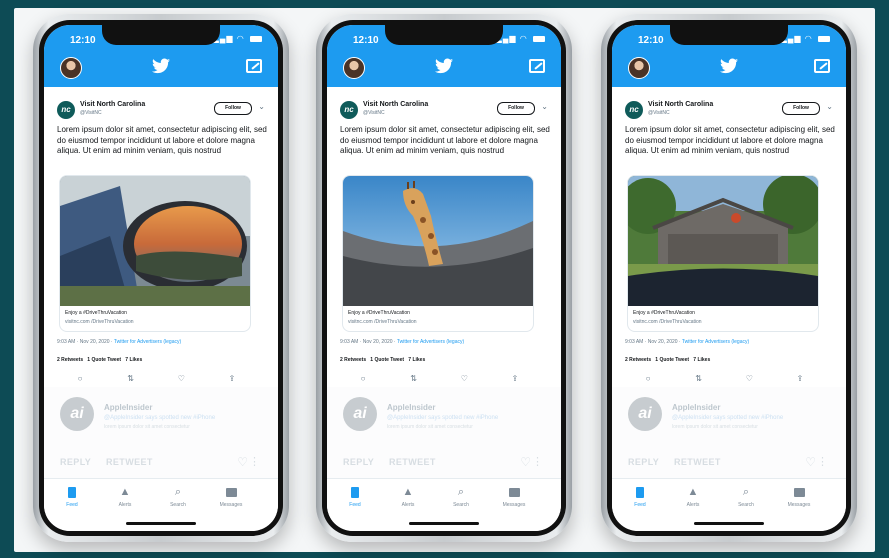 Image resolution: width=889 pixels, height=558 pixels. I want to click on tab-label: Search, so click(461, 505).